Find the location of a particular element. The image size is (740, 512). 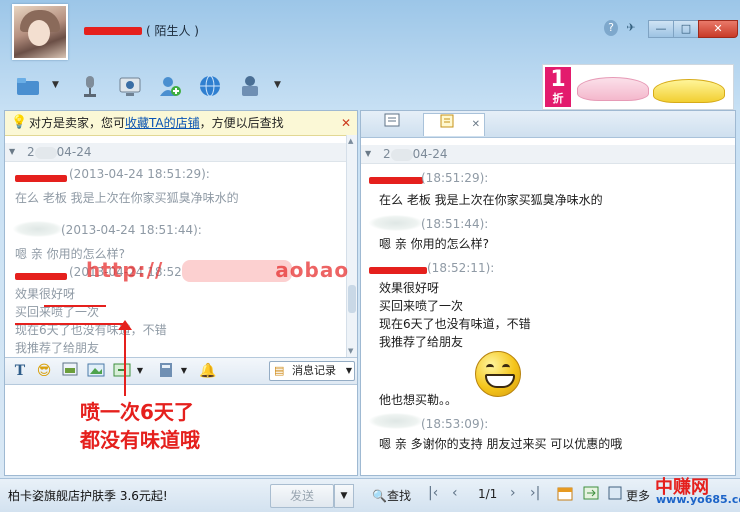

search-icon: 🔍 is located at coordinates (379, 496).